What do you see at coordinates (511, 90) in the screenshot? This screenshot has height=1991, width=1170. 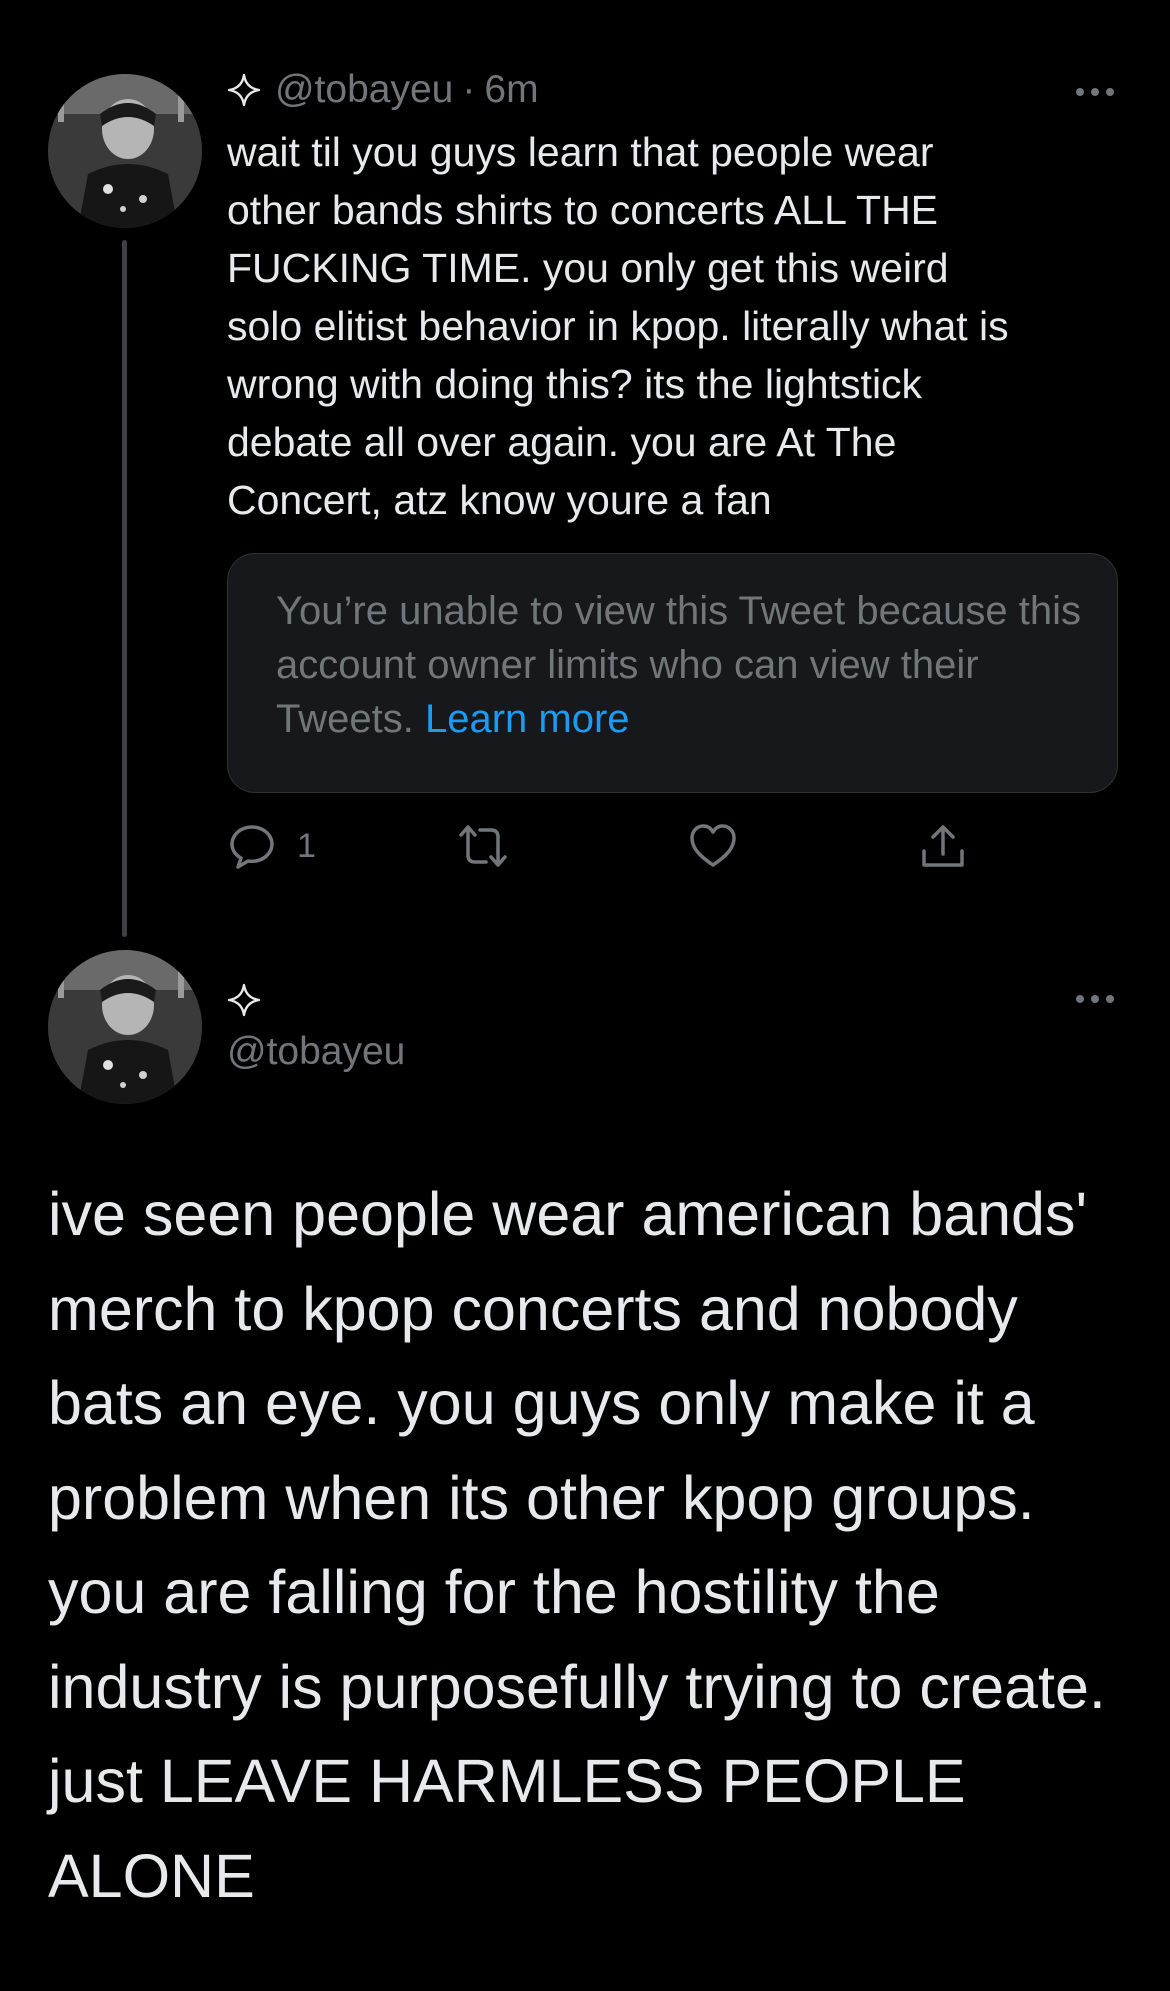 I see `tweet-time: 6m` at bounding box center [511, 90].